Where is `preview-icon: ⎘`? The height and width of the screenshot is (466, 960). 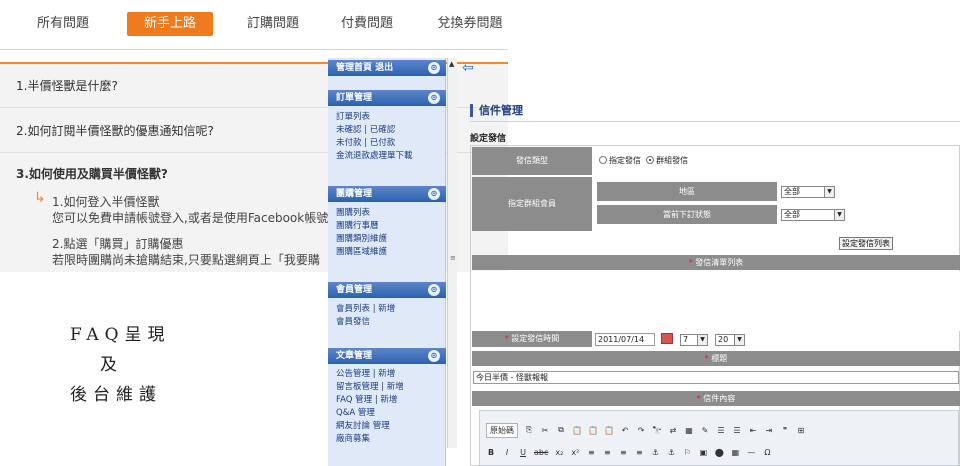
preview-icon: ⎘ is located at coordinates (529, 430).